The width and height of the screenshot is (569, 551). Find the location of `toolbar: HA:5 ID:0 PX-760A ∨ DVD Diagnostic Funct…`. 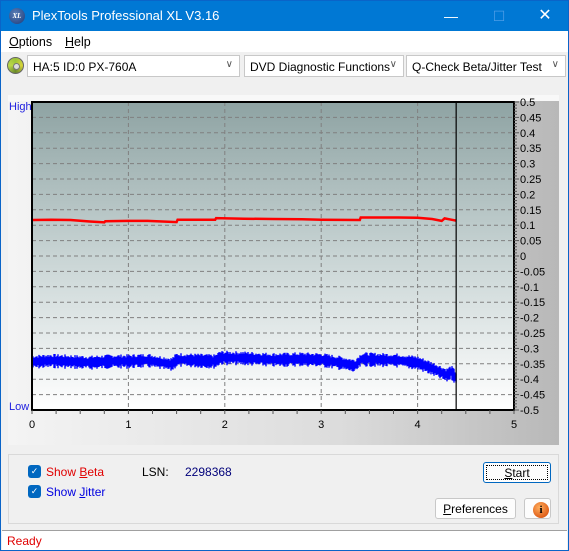

toolbar: HA:5 ID:0 PX-760A ∨ DVD Diagnostic Funct… is located at coordinates (284, 66).